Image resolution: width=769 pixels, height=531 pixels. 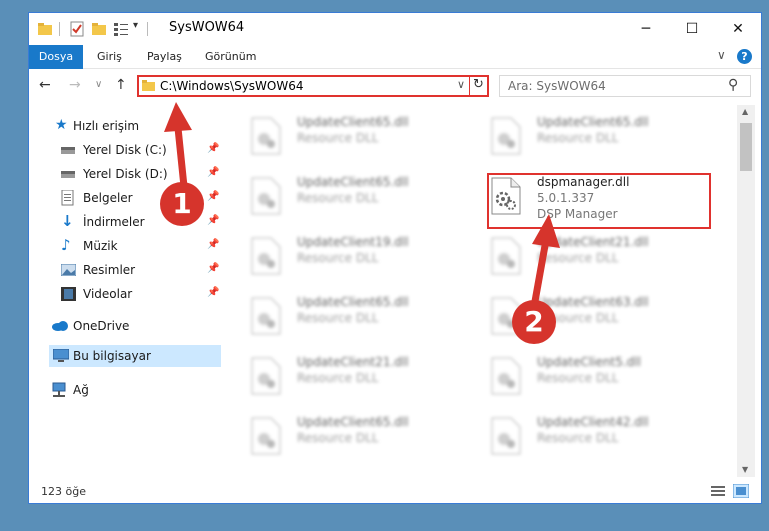 I want to click on callout-2: 2, so click(x=534, y=322).